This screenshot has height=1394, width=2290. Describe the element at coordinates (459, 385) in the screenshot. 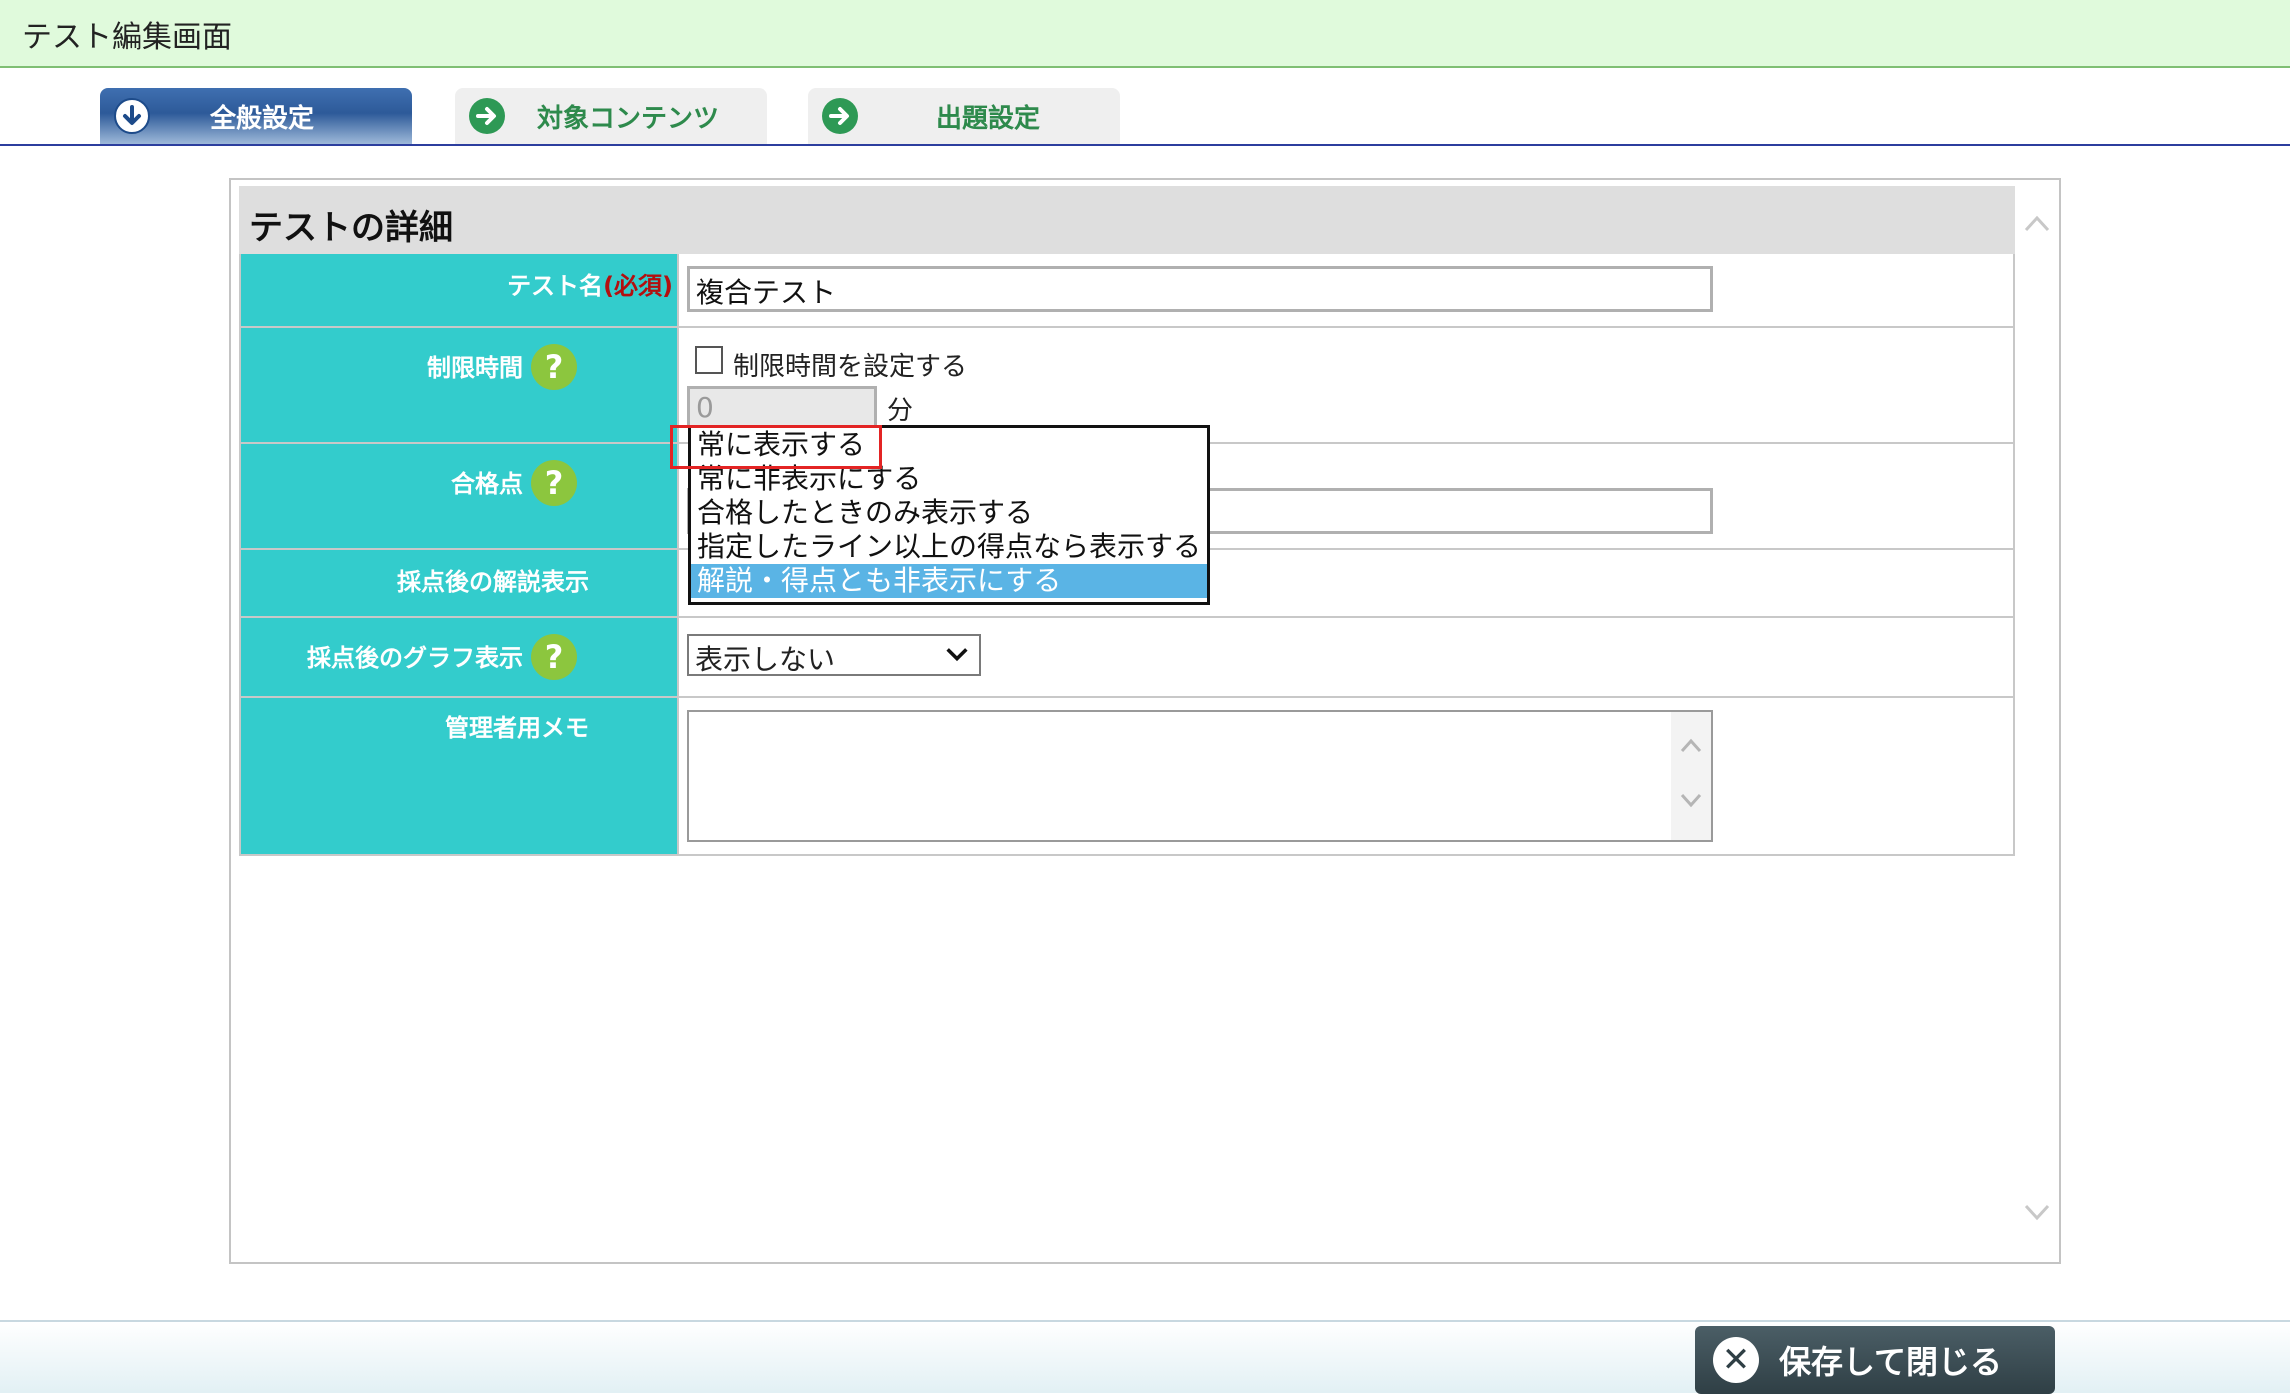

I see `label-cell: 制限時間 ?` at that location.